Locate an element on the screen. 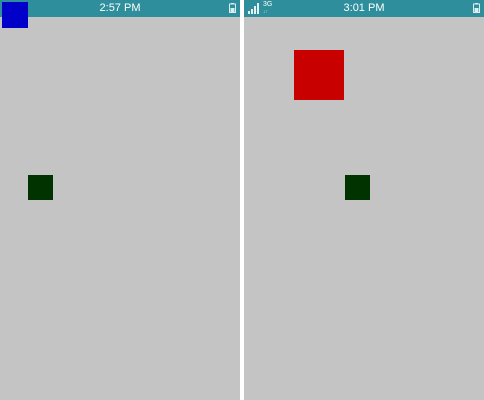  status-bar: 2:57 PM is located at coordinates (120, 8).